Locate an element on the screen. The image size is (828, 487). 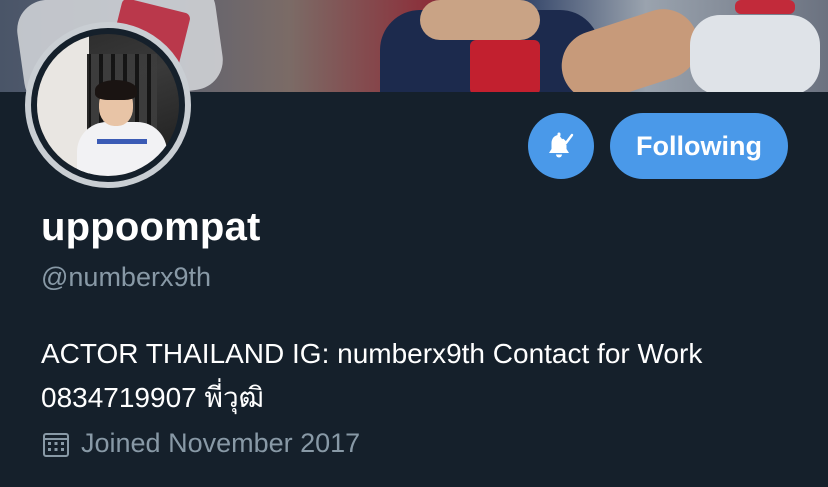
user-handle: @numberx9th is located at coordinates (126, 277).